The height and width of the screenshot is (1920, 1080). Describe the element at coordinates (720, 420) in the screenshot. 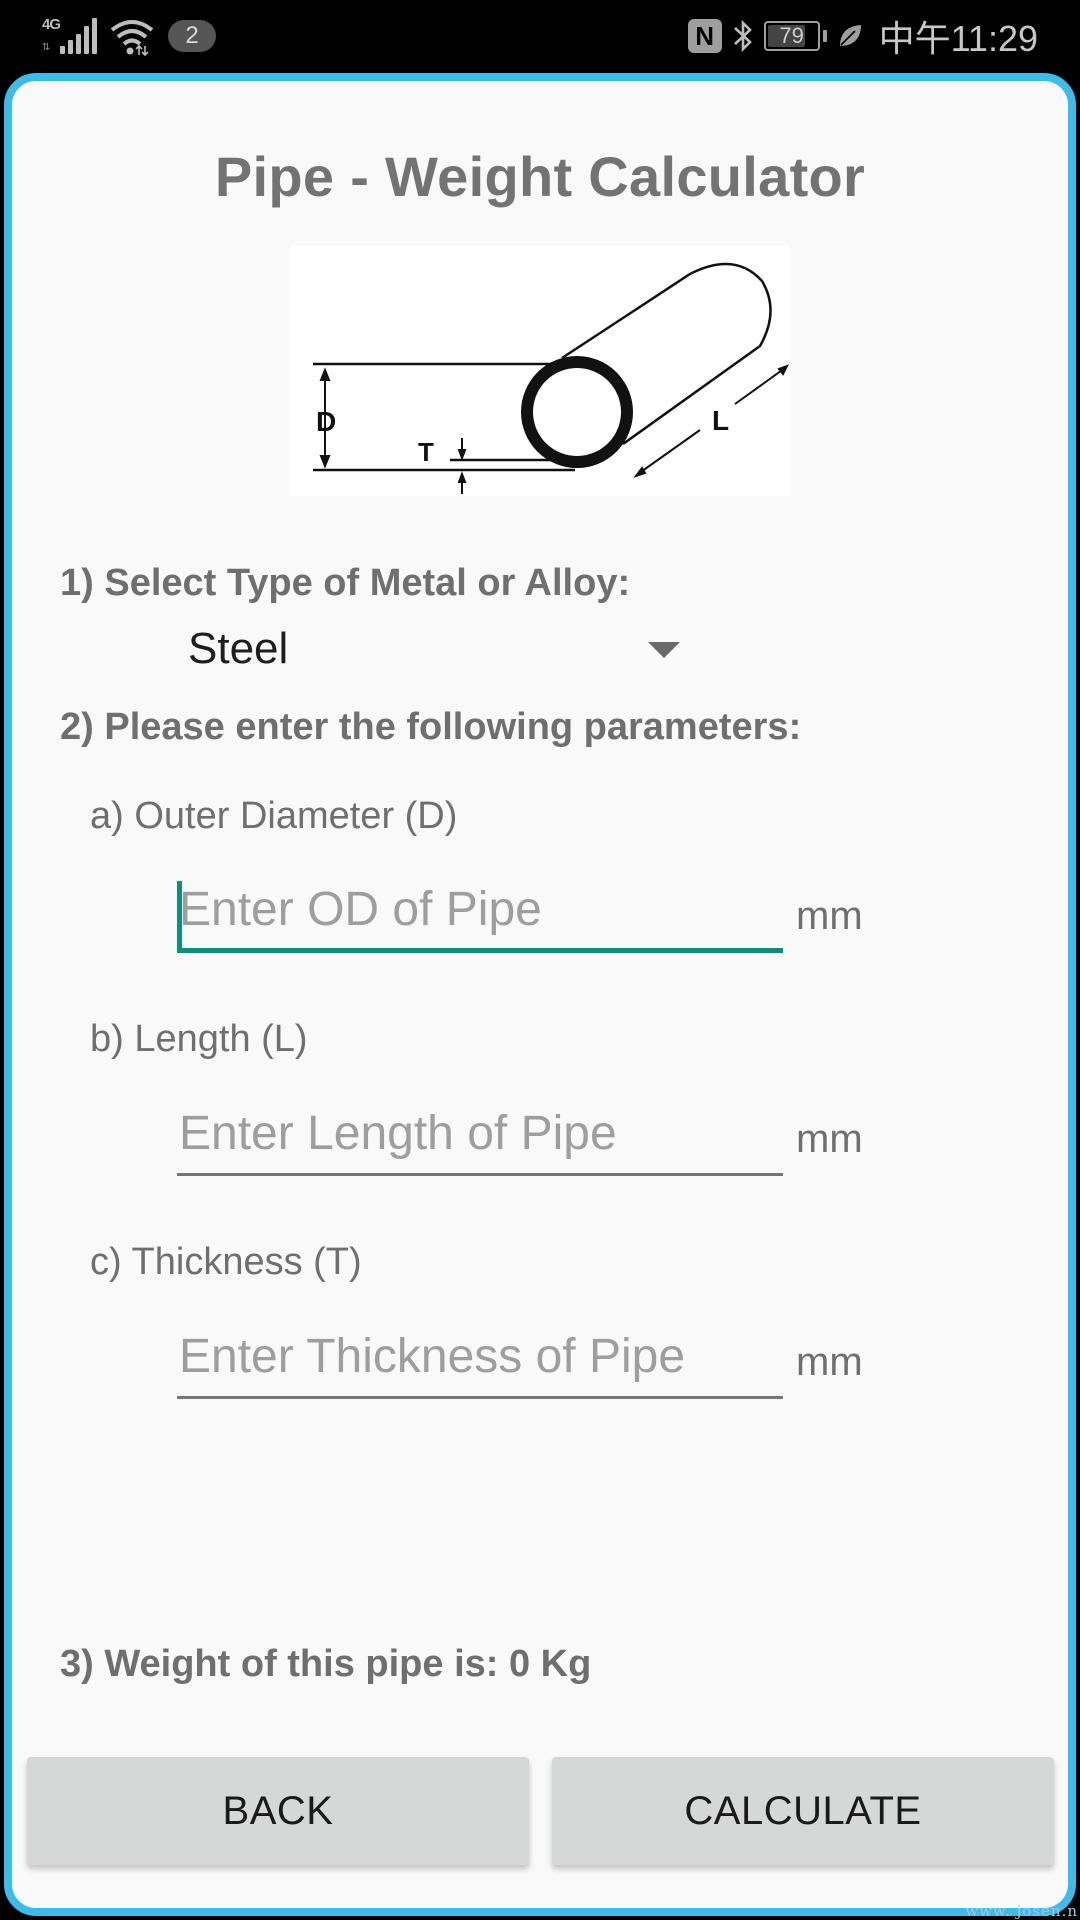

I see `length-label: L` at that location.